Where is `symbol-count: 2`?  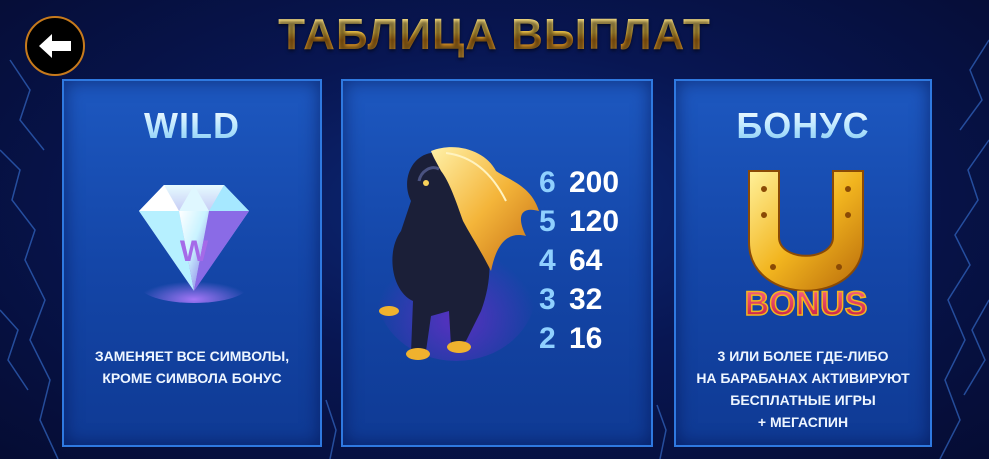 symbol-count: 2 is located at coordinates (547, 338).